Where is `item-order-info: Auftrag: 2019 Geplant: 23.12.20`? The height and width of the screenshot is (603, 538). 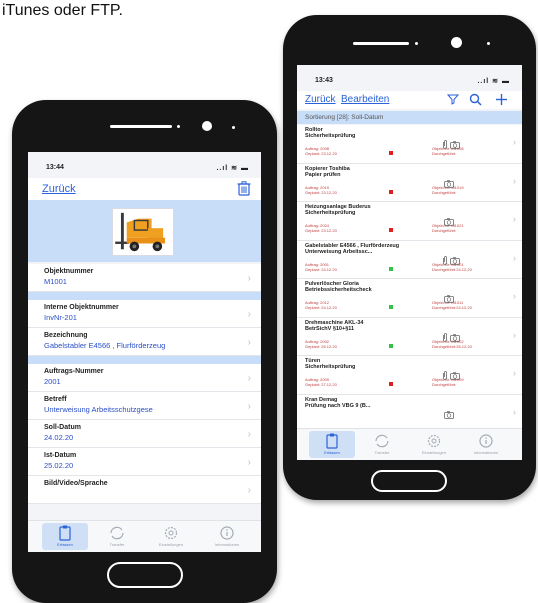
item-order-info: Auftrag: 2019 Geplant: 23.12.20 is located at coordinates (321, 190).